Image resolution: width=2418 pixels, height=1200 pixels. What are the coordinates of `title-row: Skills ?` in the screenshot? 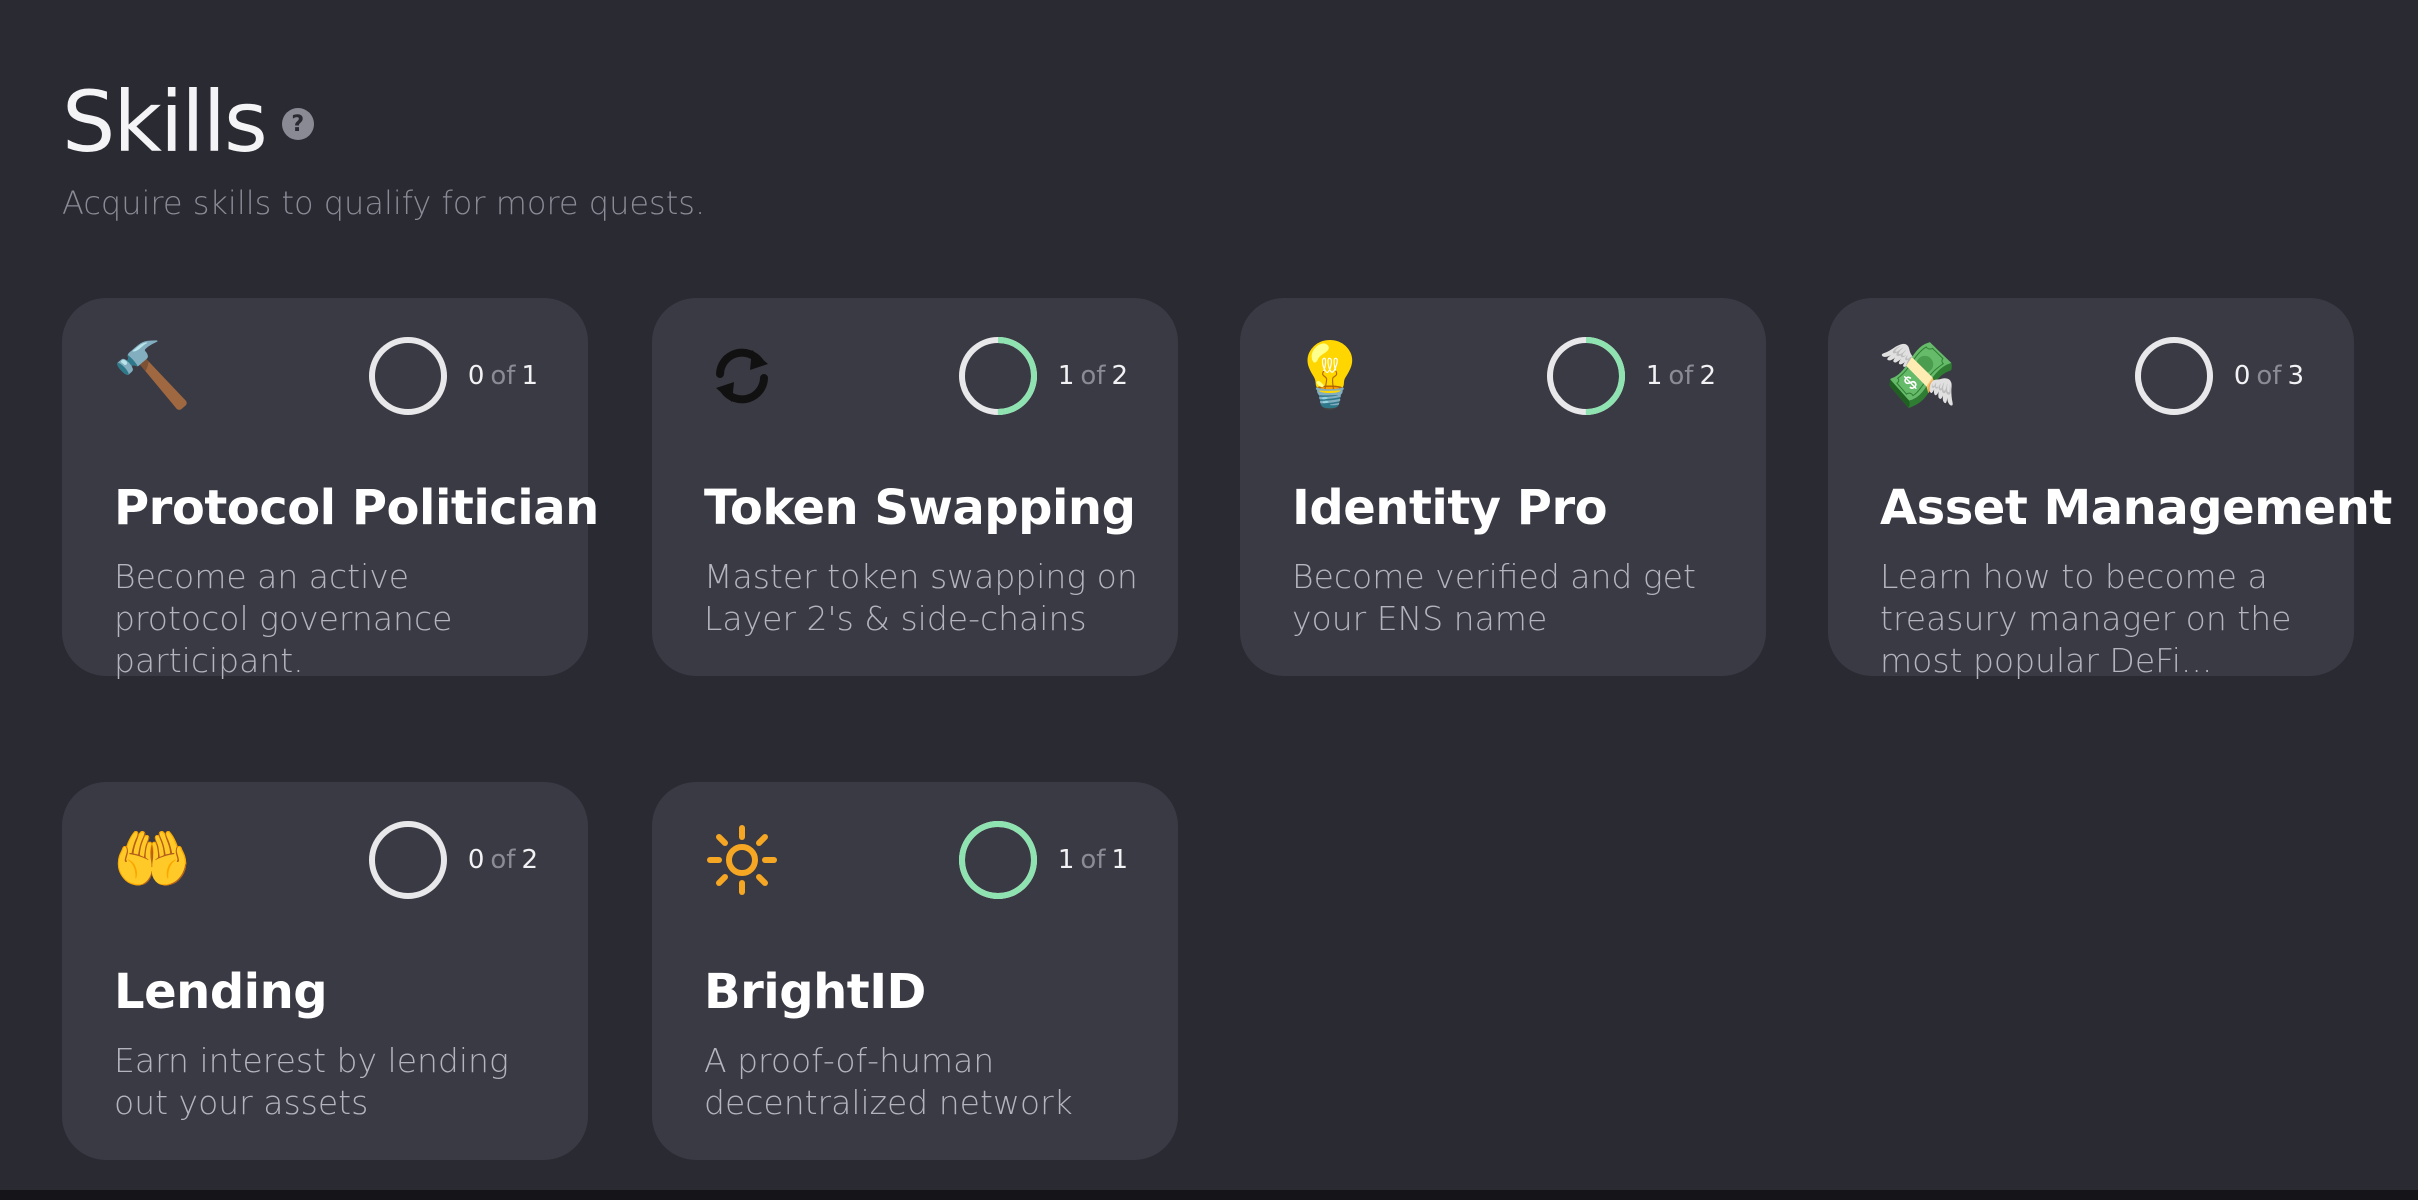 It's located at (383, 122).